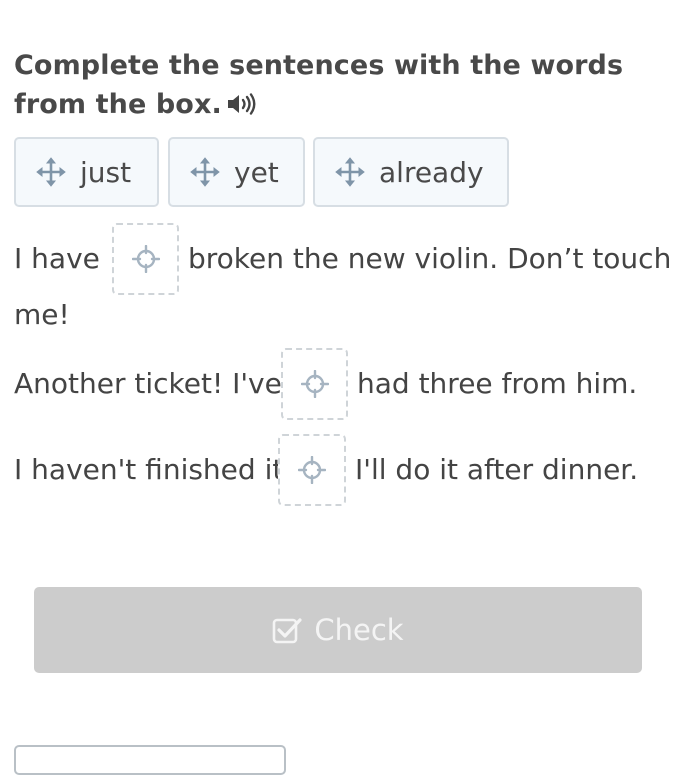 The height and width of the screenshot is (775, 698). What do you see at coordinates (497, 469) in the screenshot?
I see `sentence-3-after: I'll do it after dinner.` at bounding box center [497, 469].